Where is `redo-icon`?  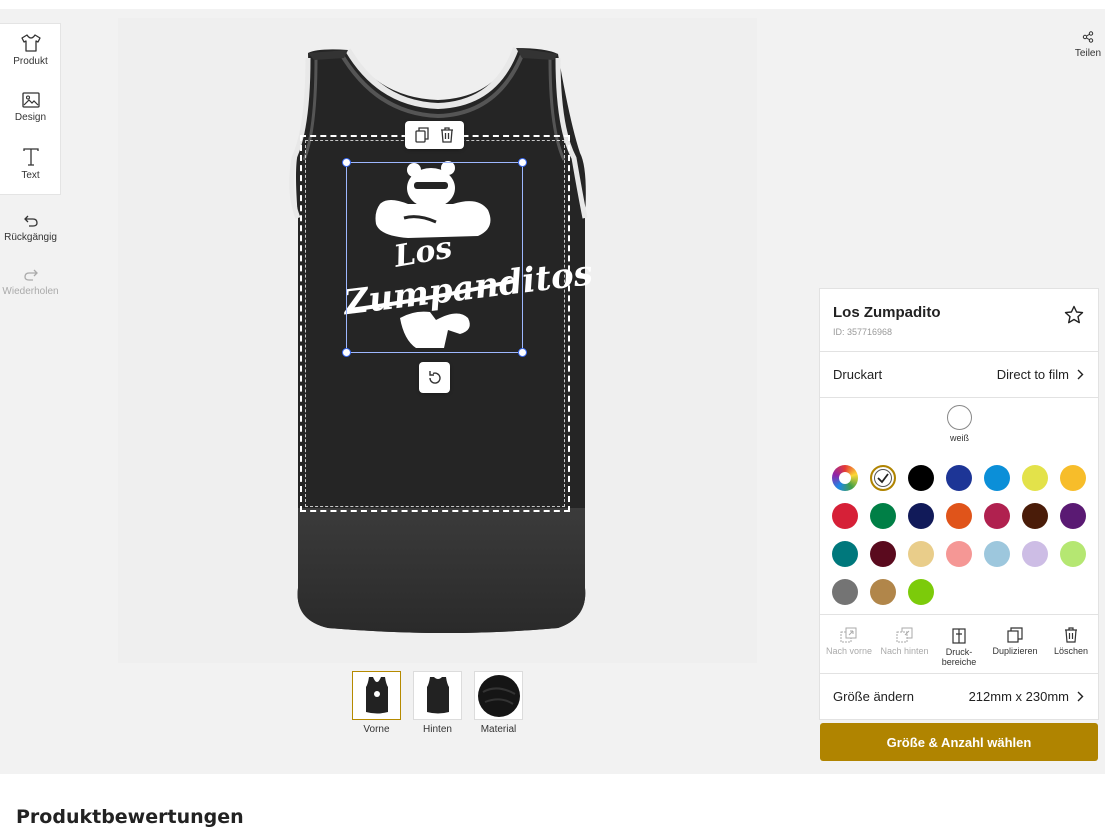 redo-icon is located at coordinates (30, 275).